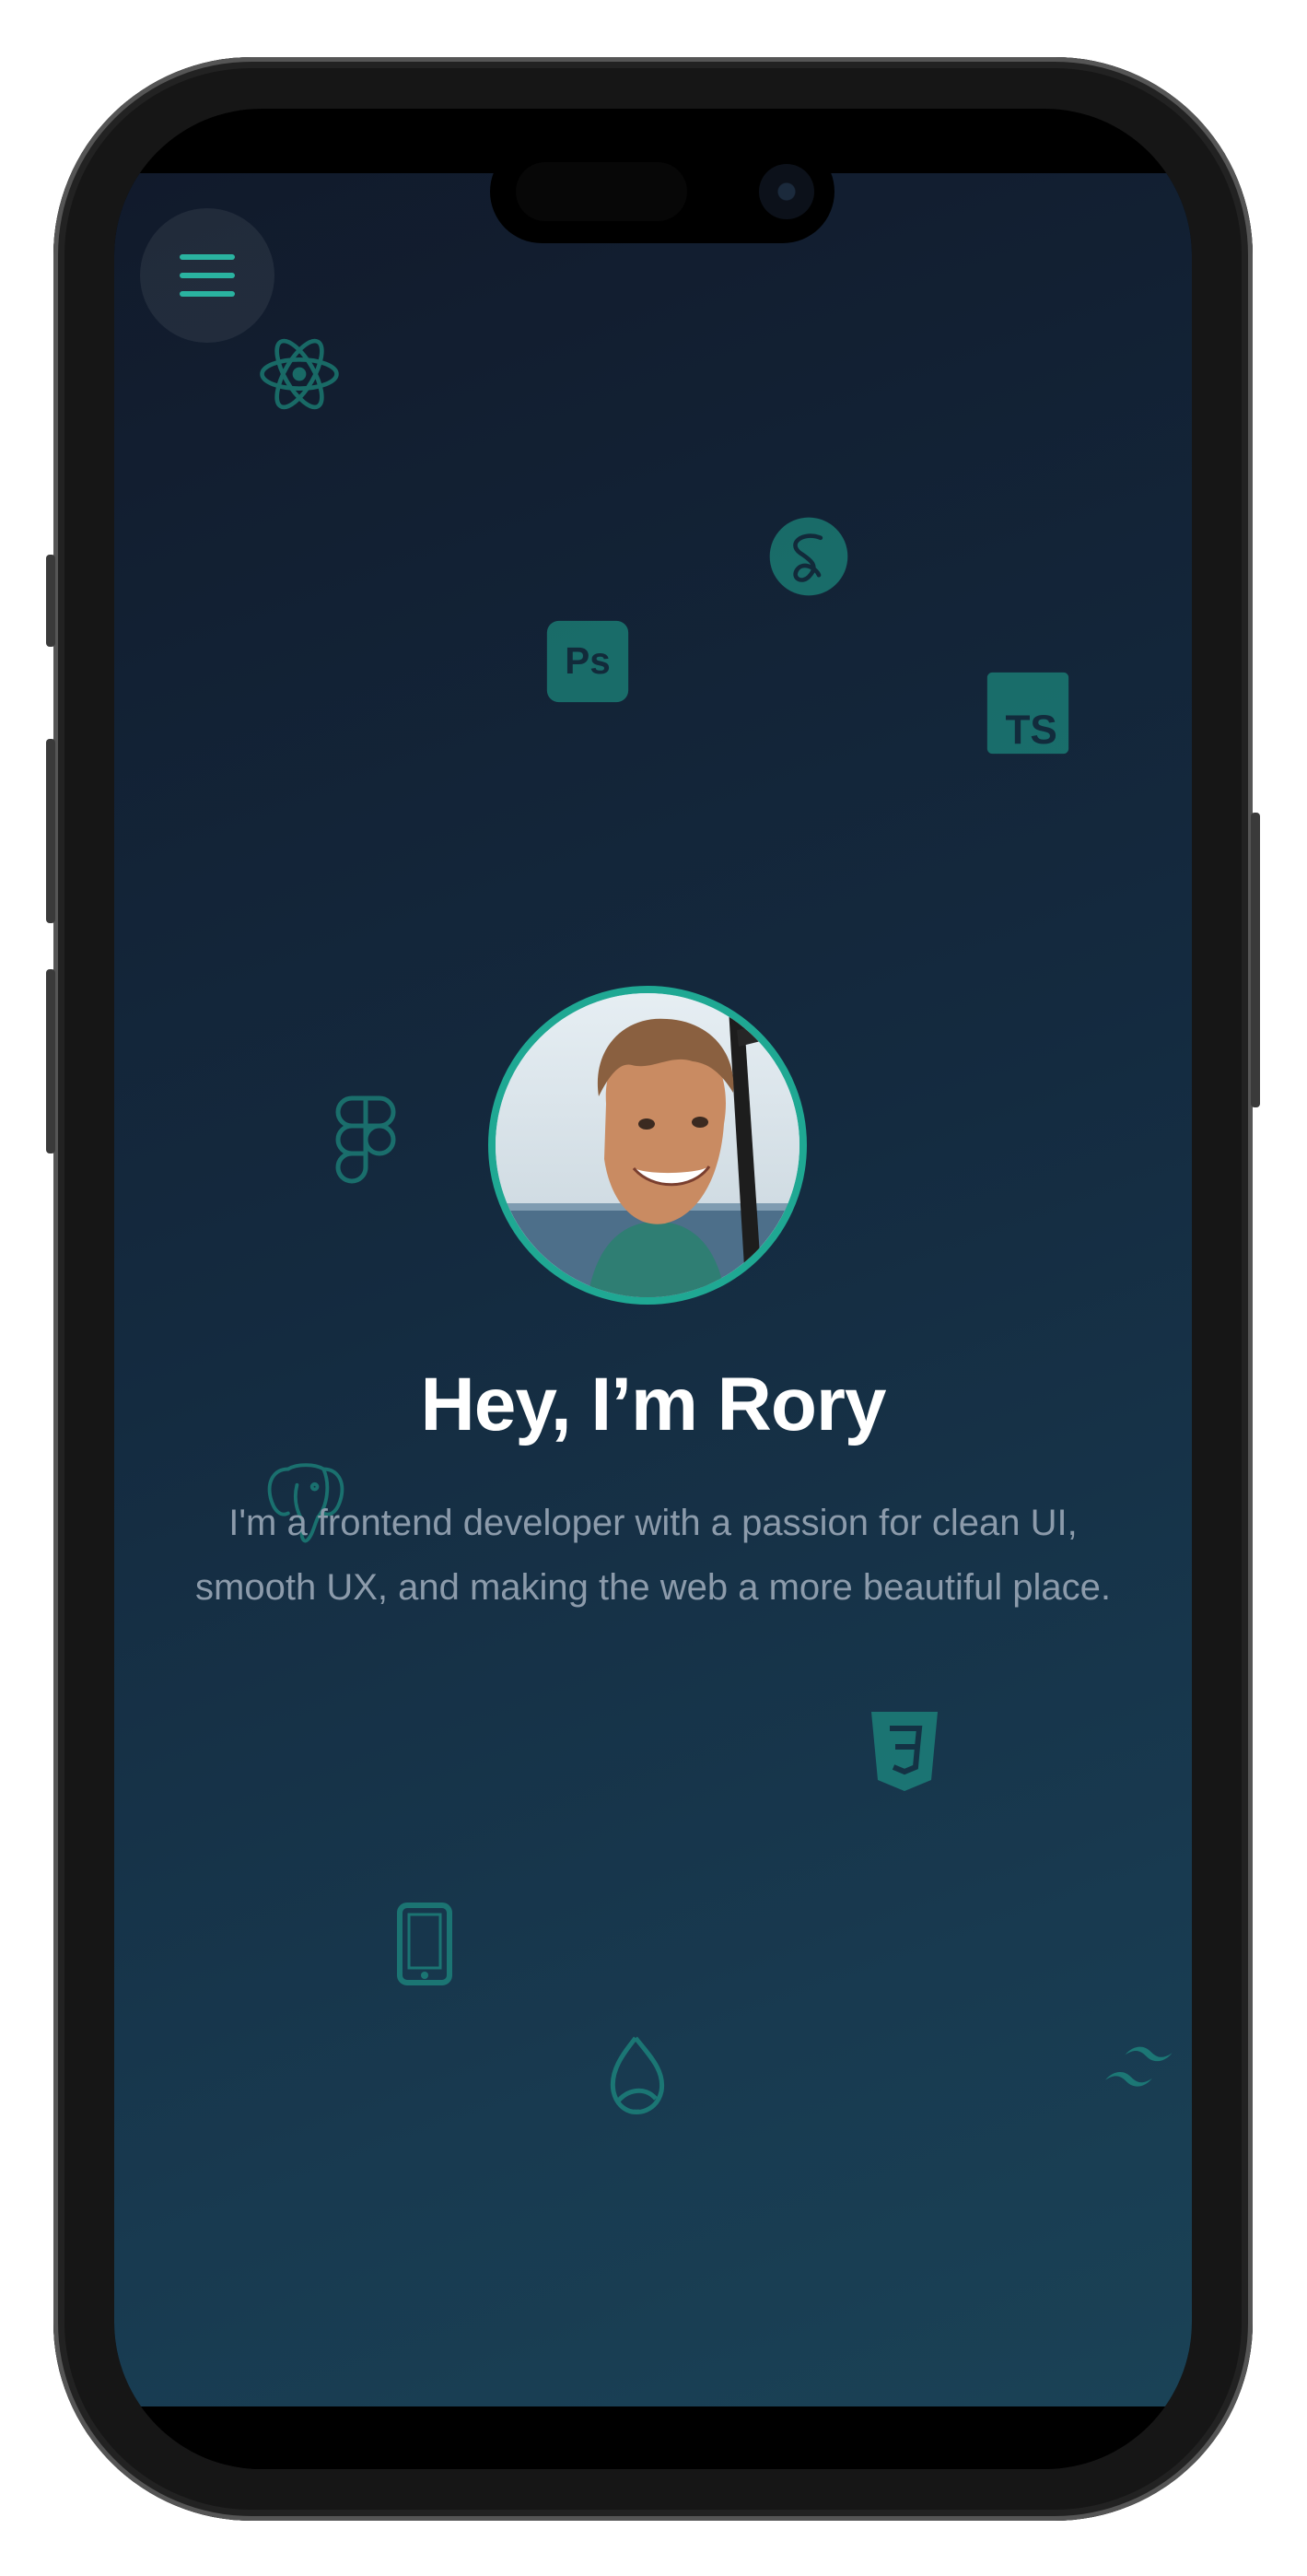 Image resolution: width=1307 pixels, height=2576 pixels. I want to click on profile-avatar, so click(647, 1145).